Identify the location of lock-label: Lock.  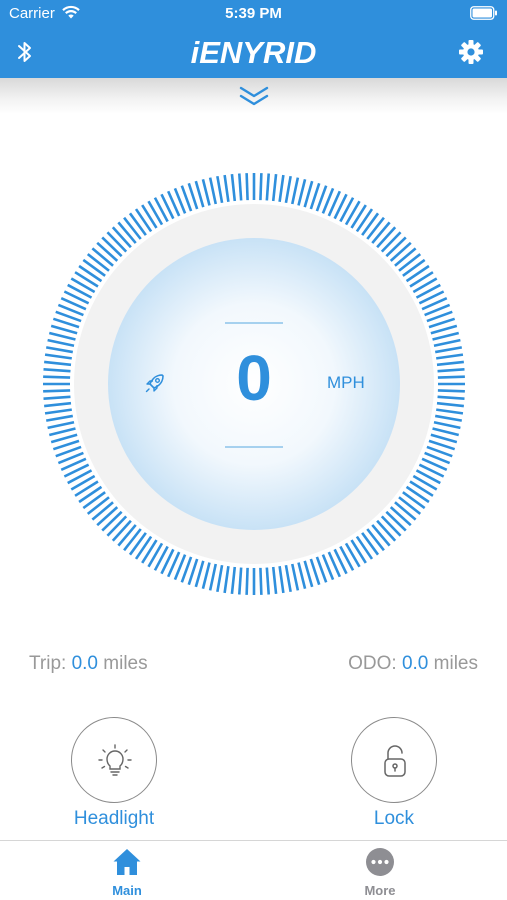
(394, 819).